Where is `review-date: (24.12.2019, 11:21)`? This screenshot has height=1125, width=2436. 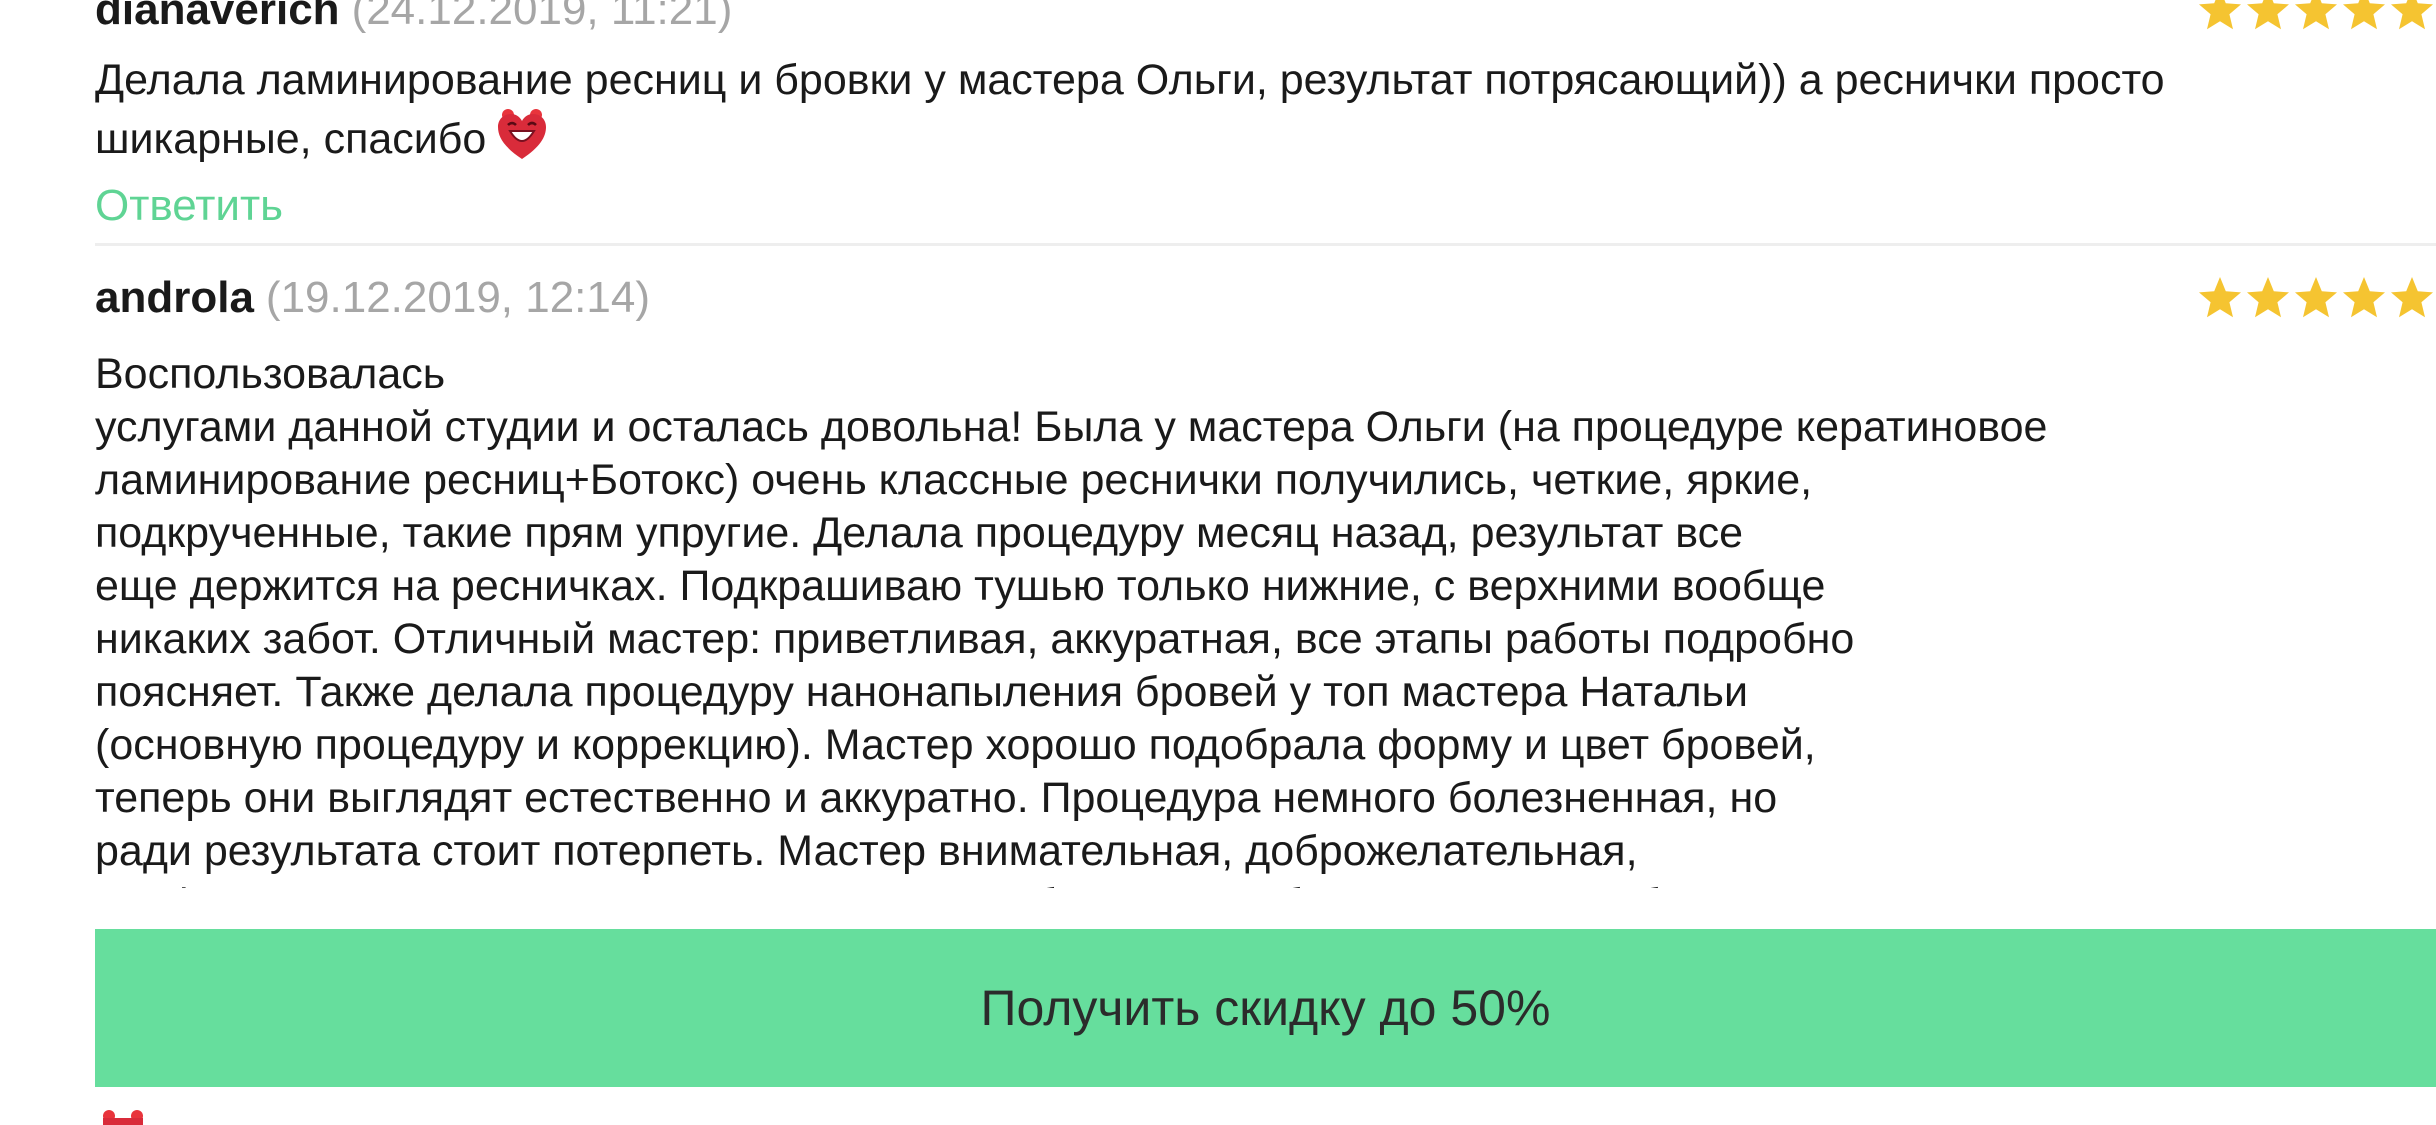
review-date: (24.12.2019, 11:21) is located at coordinates (542, 17).